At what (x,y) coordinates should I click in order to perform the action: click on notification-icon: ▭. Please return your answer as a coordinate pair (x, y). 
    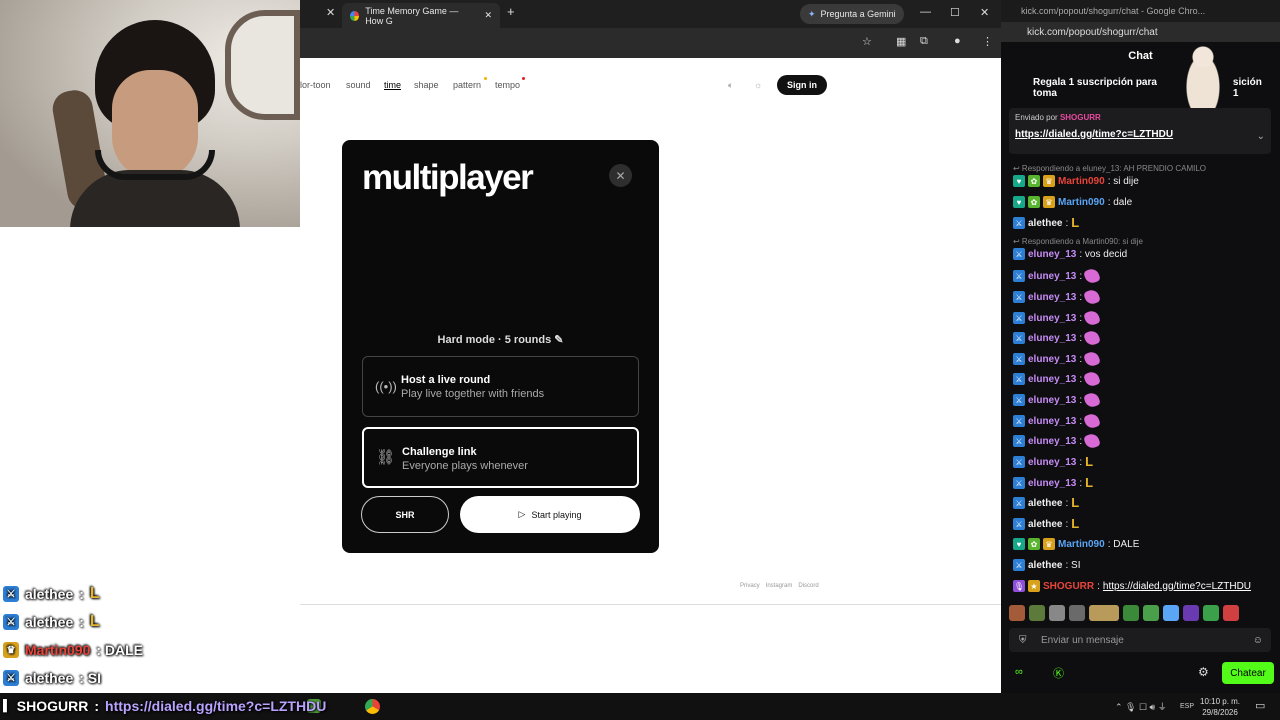
    Looking at the image, I should click on (1260, 705).